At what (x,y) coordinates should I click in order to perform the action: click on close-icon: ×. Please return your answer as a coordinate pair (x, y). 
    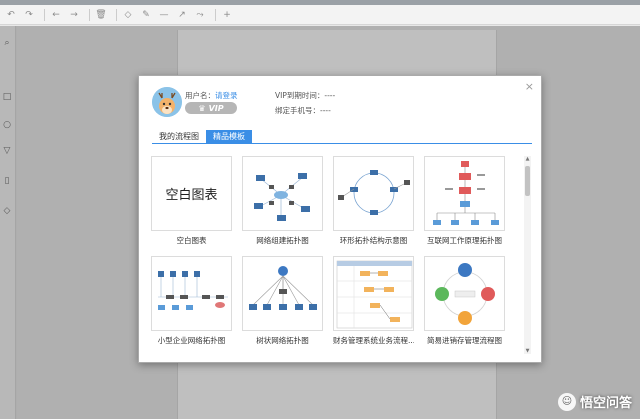
    Looking at the image, I should click on (529, 86).